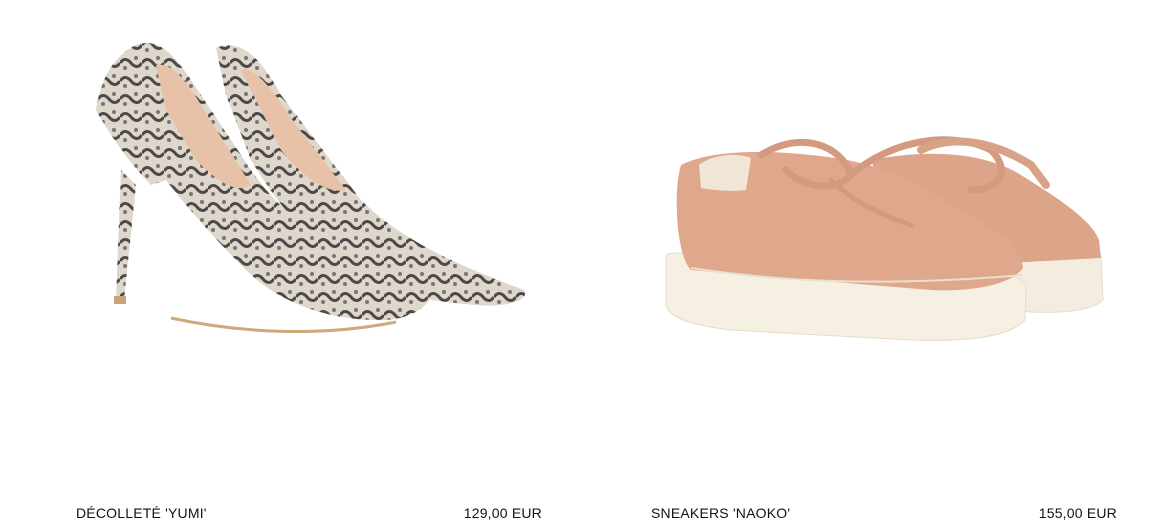  What do you see at coordinates (720, 513) in the screenshot?
I see `product-name: SNEAKERS 'NAOKO'` at bounding box center [720, 513].